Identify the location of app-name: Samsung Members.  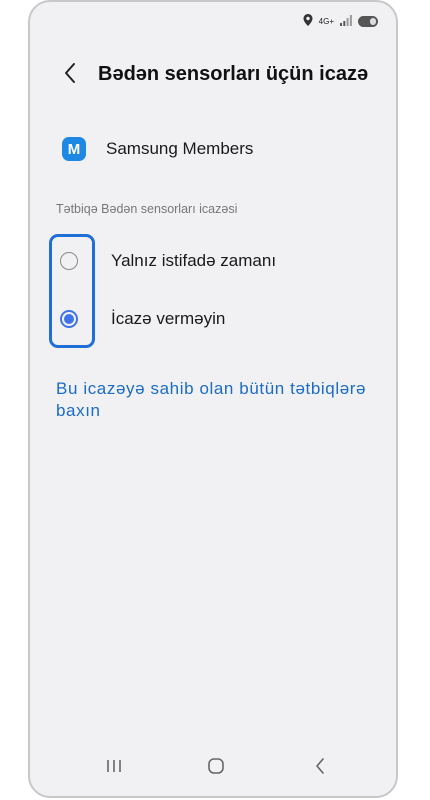
(180, 148).